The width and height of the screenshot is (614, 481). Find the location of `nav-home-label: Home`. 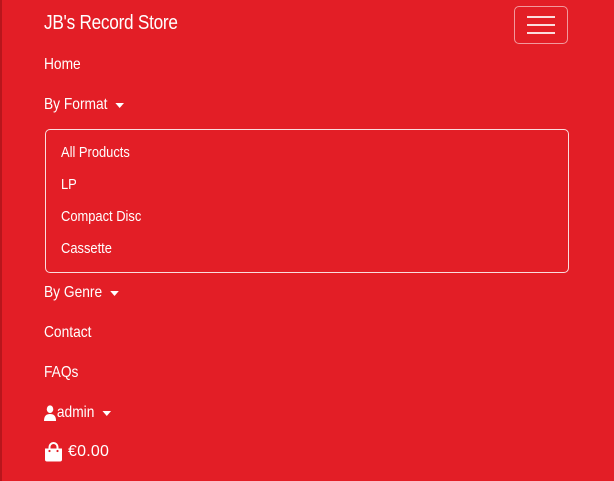

nav-home-label: Home is located at coordinates (62, 64).